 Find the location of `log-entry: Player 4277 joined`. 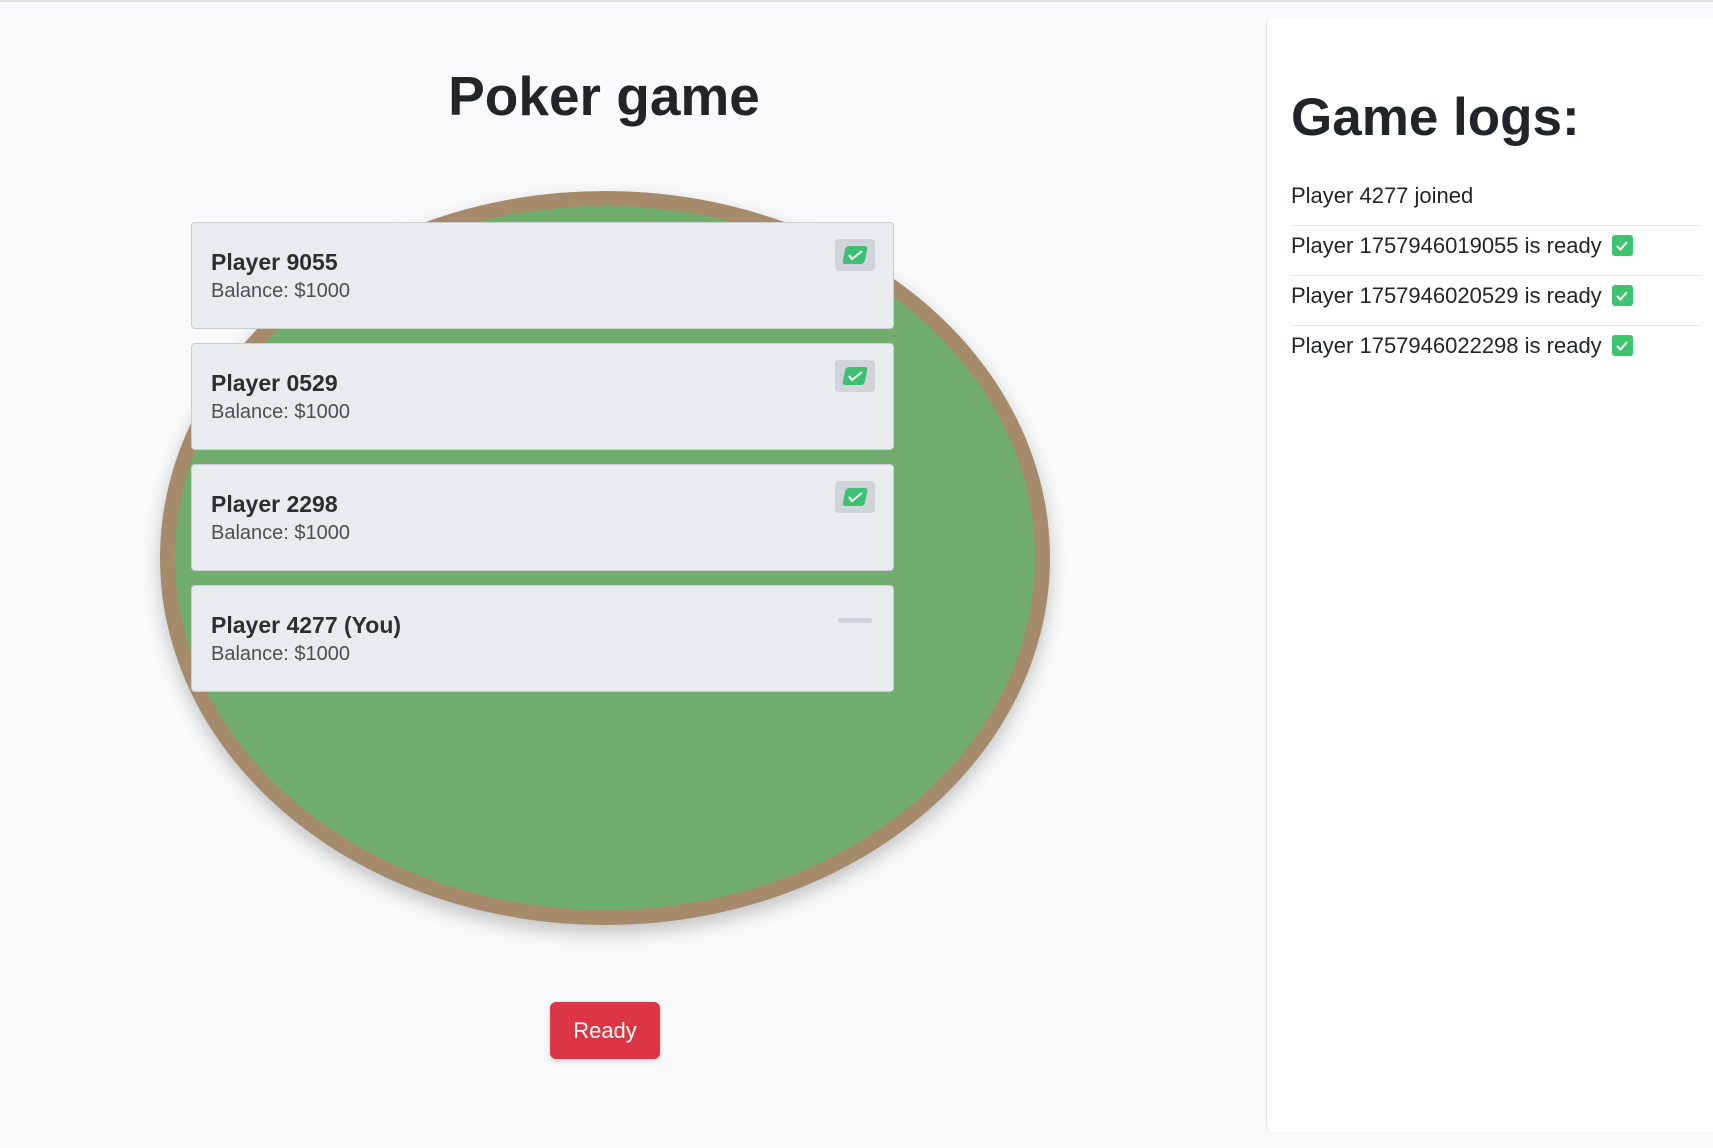

log-entry: Player 4277 joined is located at coordinates (1496, 201).